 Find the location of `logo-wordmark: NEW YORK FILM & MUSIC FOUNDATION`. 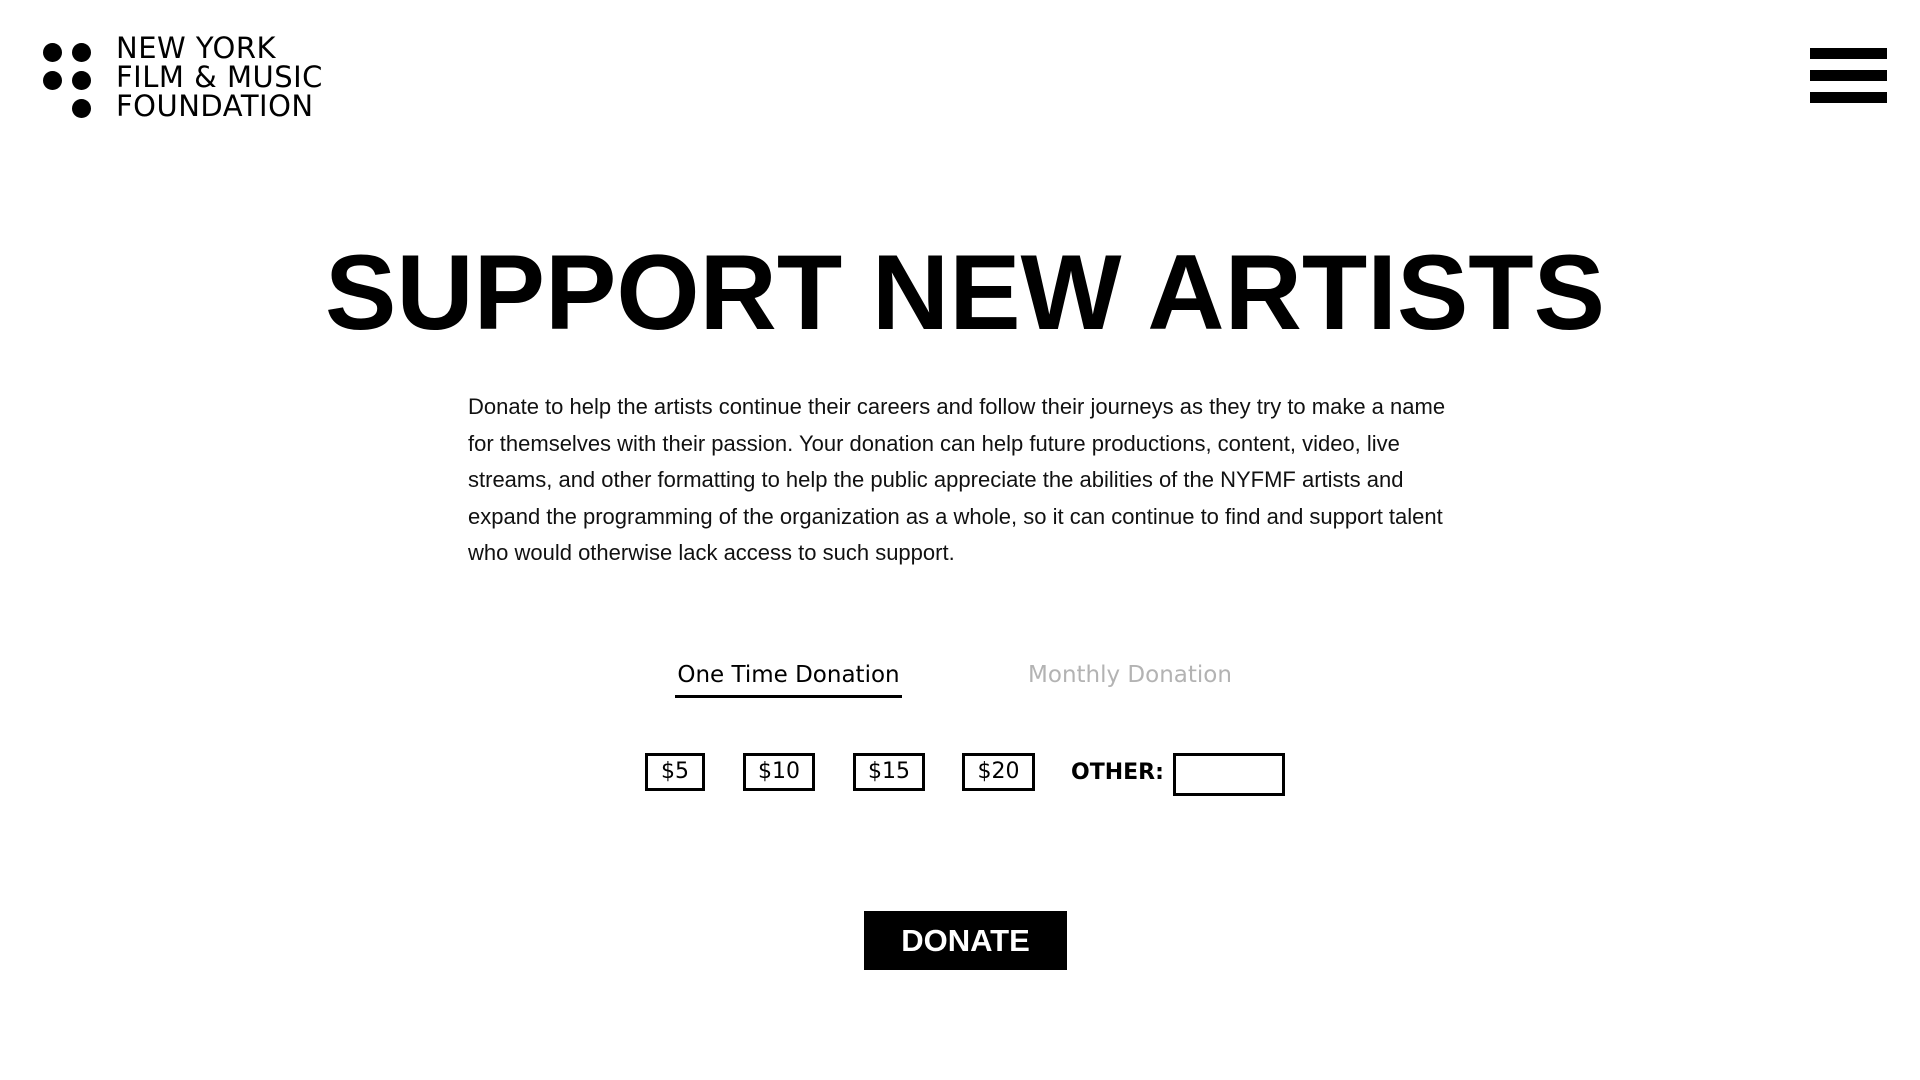

logo-wordmark: NEW YORK FILM & MUSIC FOUNDATION is located at coordinates (219, 77).